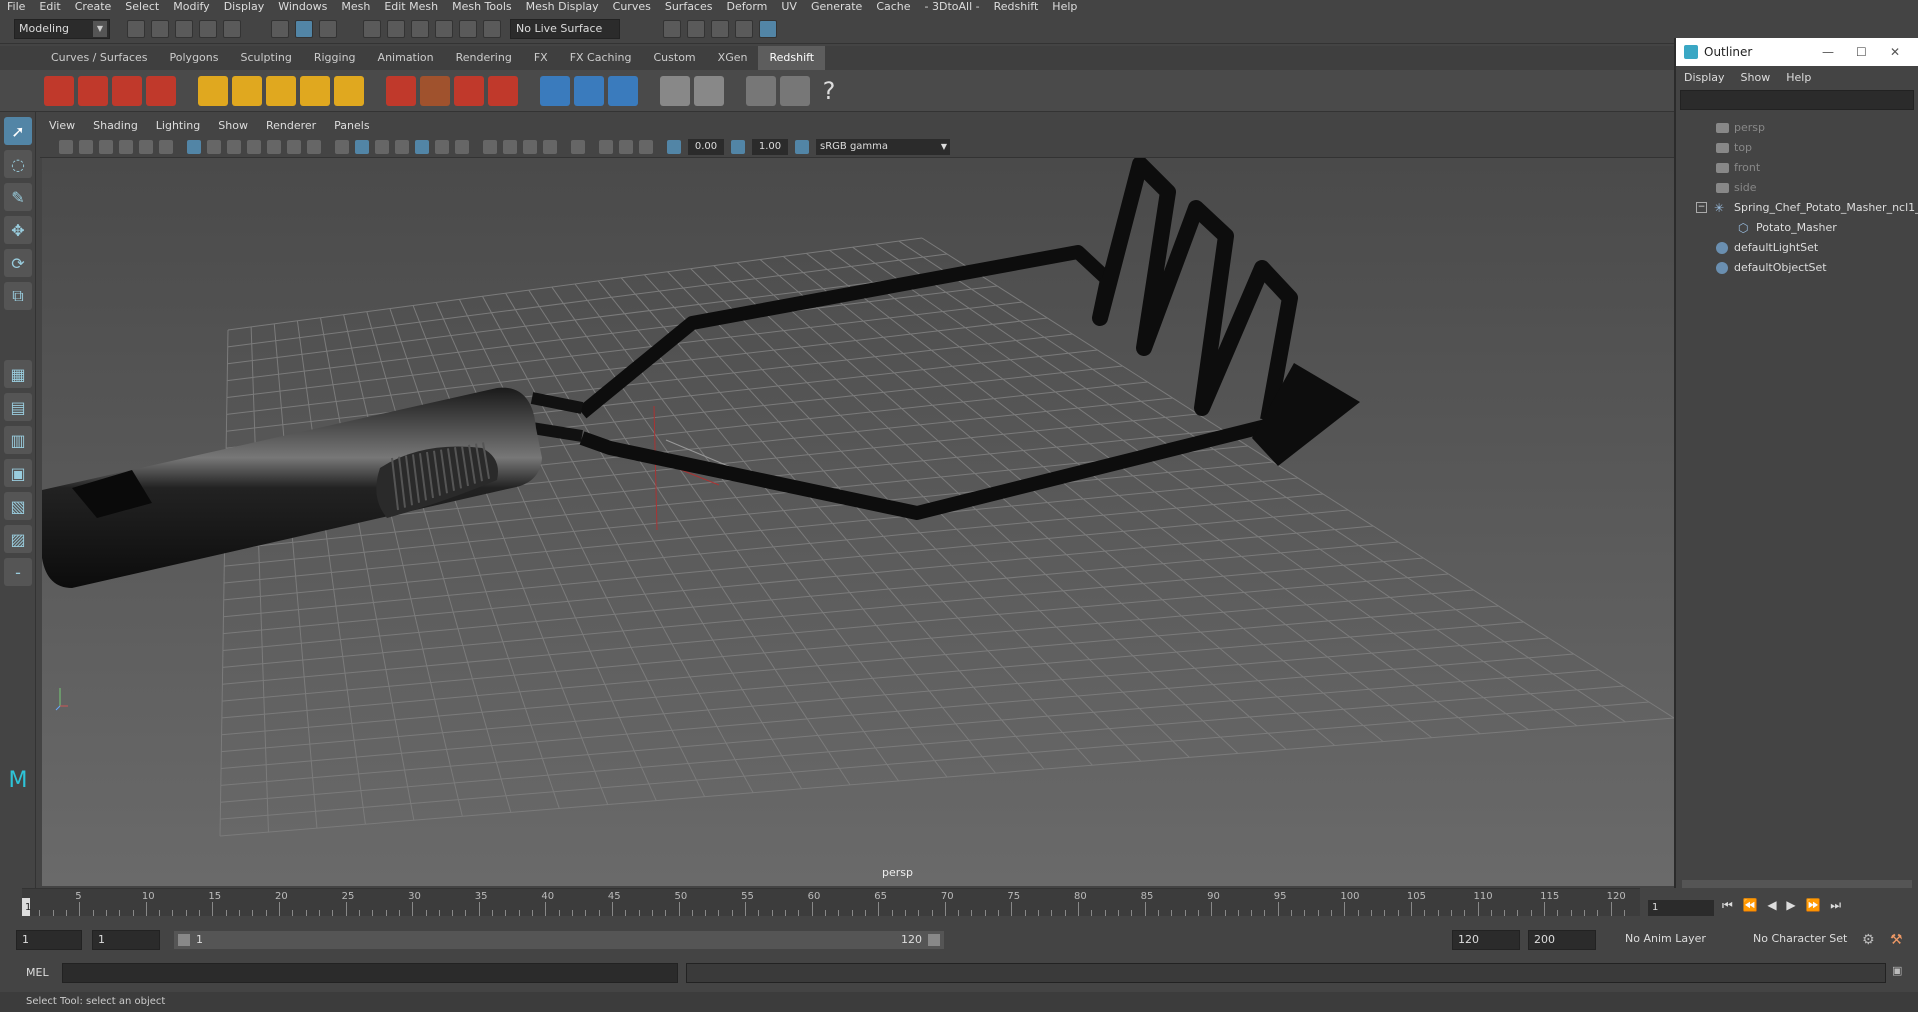 The height and width of the screenshot is (1012, 1918). Describe the element at coordinates (232, 28) in the screenshot. I see `redo-icon` at that location.